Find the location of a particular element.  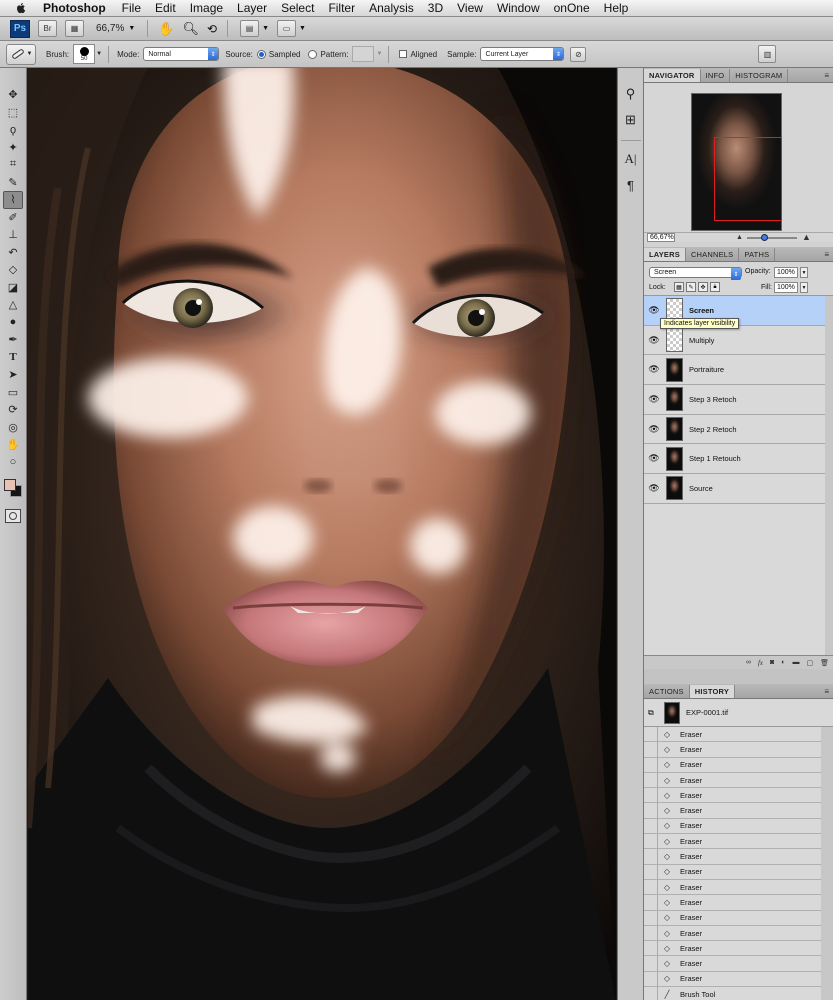

lock-position-icon: ✥ is located at coordinates (703, 287).